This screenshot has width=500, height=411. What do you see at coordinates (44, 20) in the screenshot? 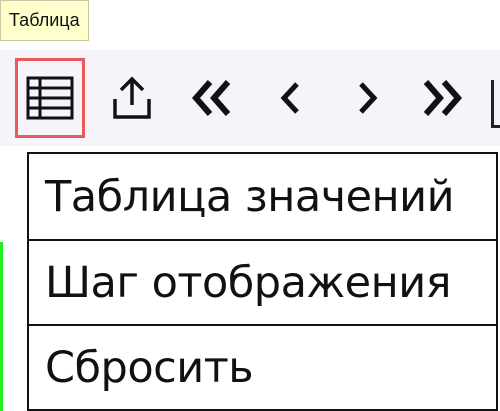
I see `tooltip: Таблица` at bounding box center [44, 20].